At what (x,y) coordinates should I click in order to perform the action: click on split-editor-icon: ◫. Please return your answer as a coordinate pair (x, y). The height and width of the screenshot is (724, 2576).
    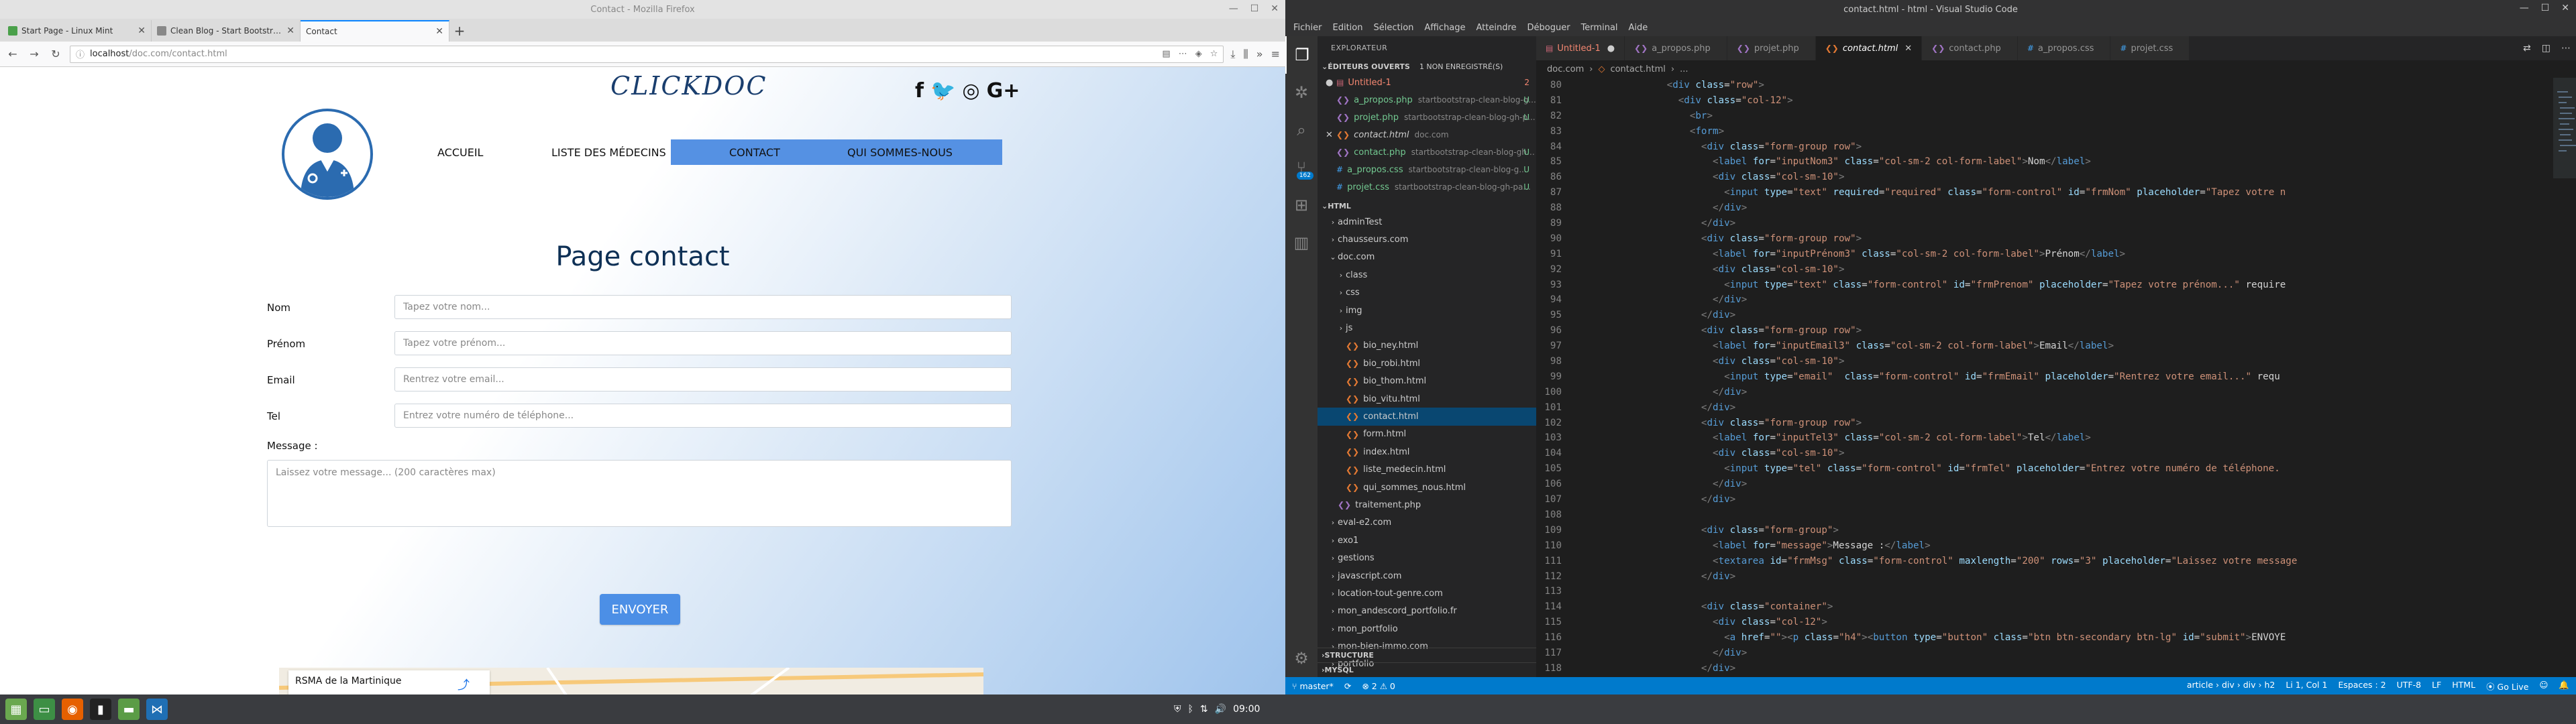
    Looking at the image, I should click on (2546, 49).